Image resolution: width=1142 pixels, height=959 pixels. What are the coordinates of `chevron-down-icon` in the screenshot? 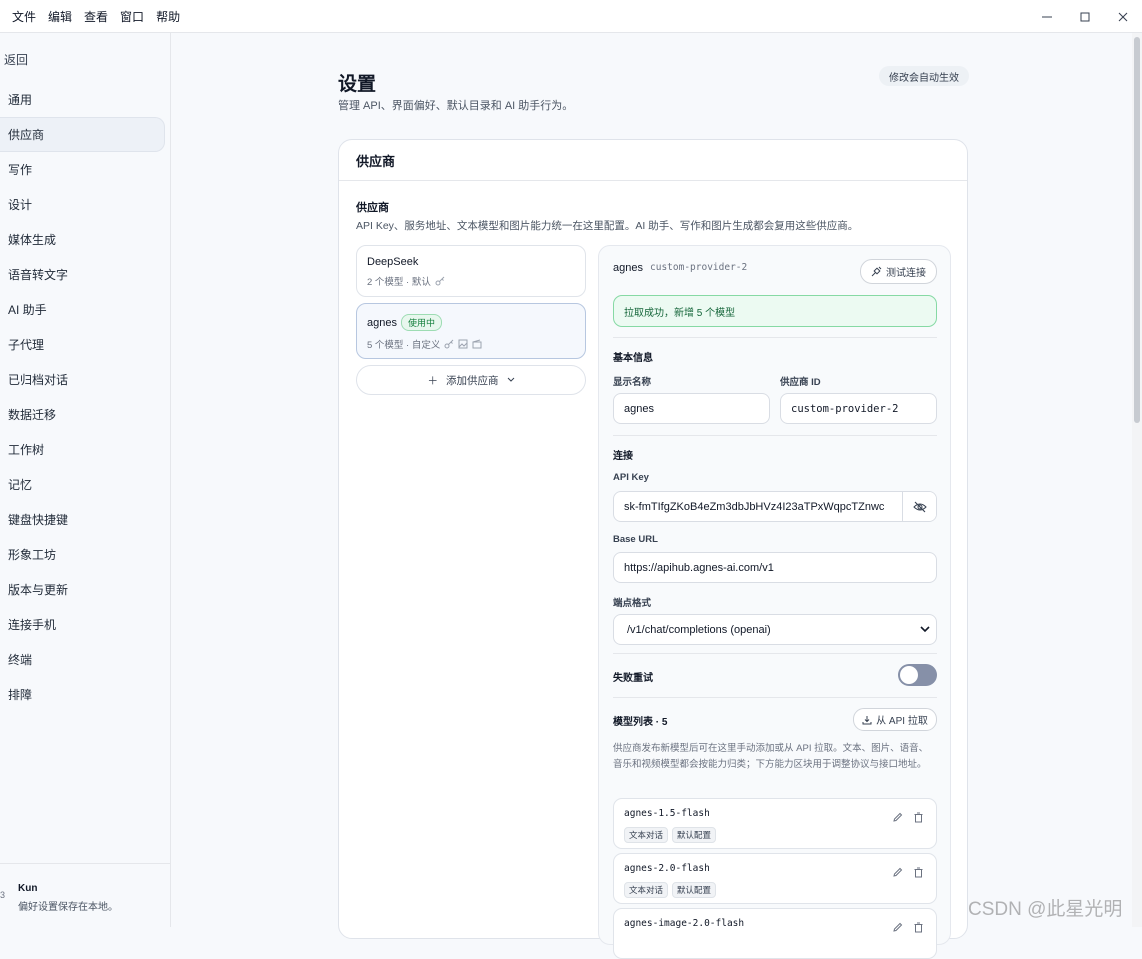 It's located at (510, 379).